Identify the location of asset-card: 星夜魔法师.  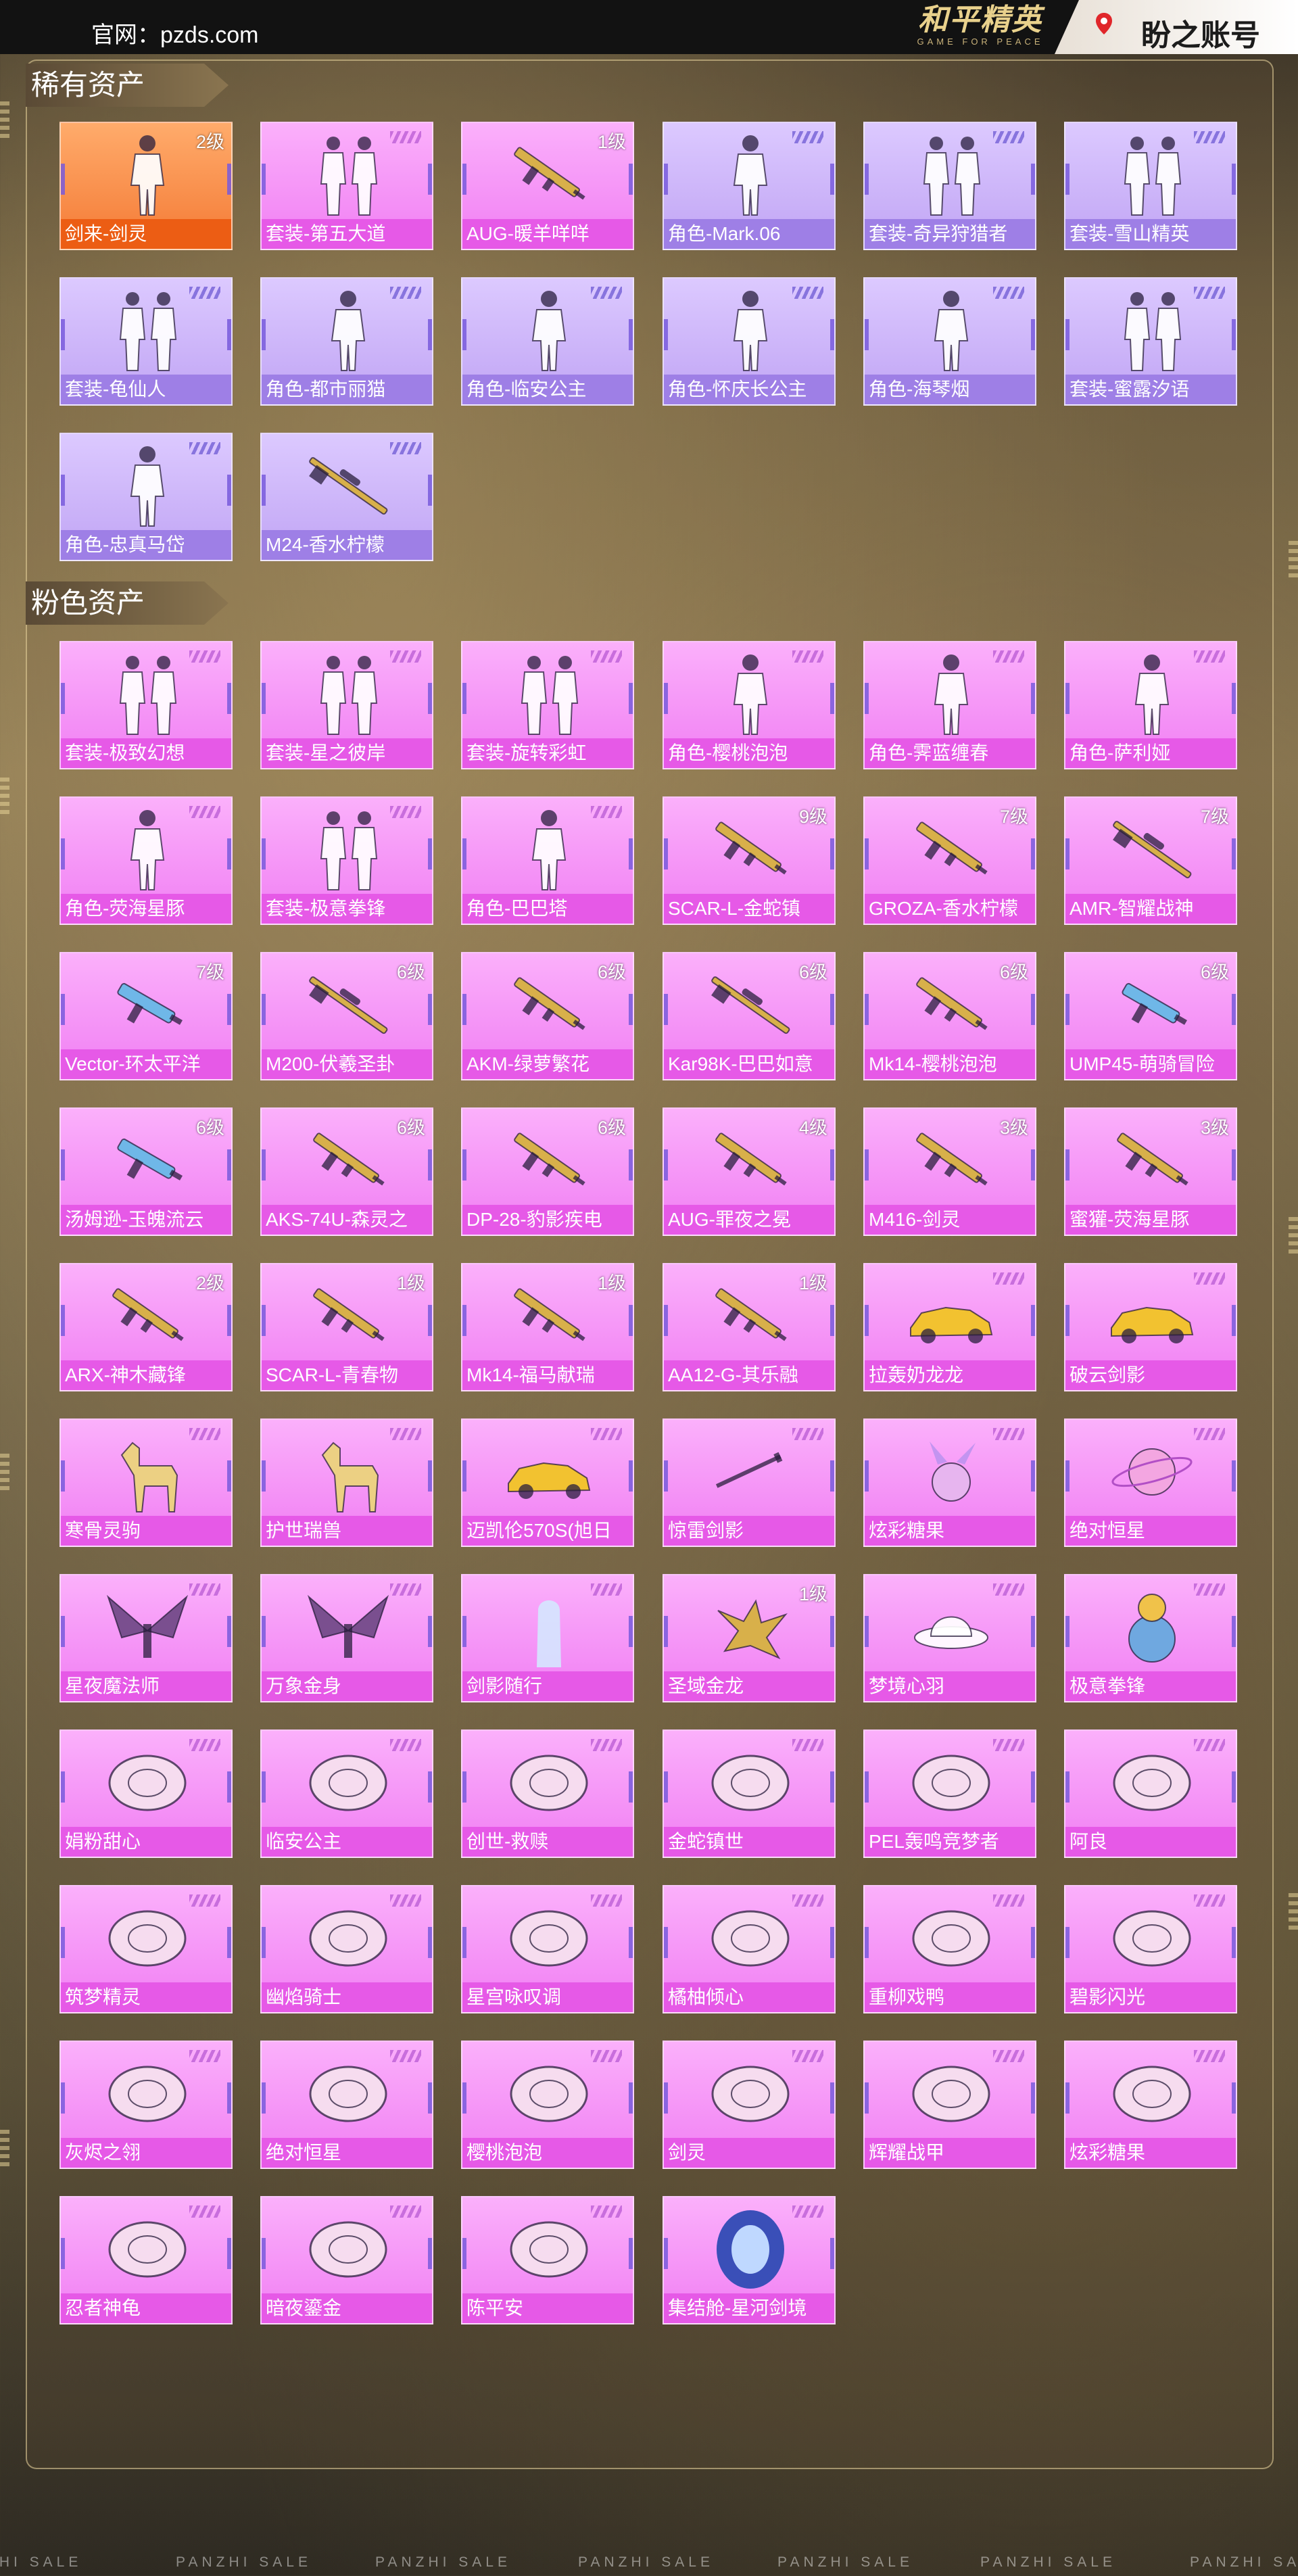
(146, 1638).